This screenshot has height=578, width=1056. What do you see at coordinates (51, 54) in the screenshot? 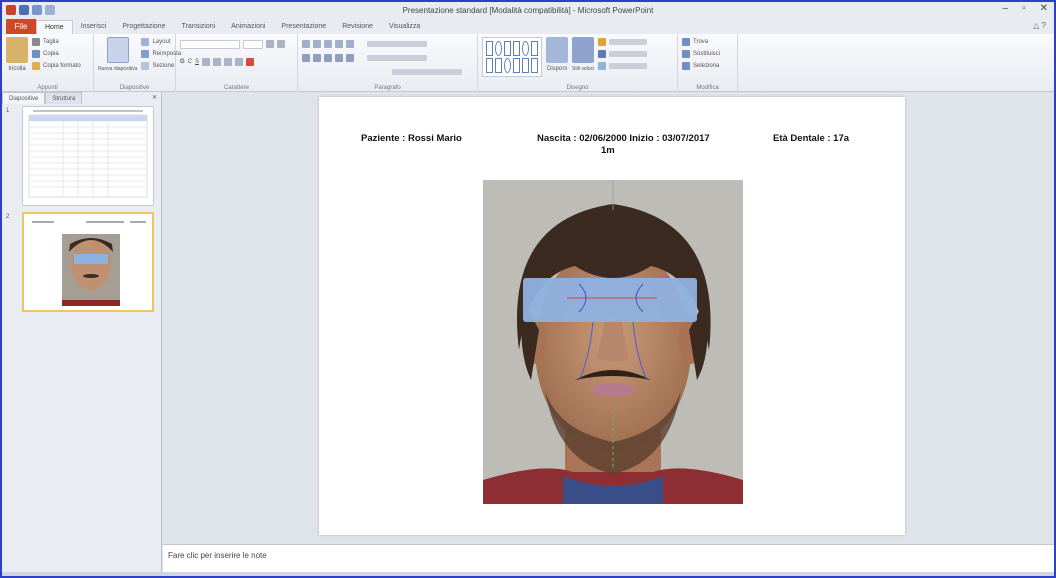
I see `copy-button: Copia` at bounding box center [51, 54].